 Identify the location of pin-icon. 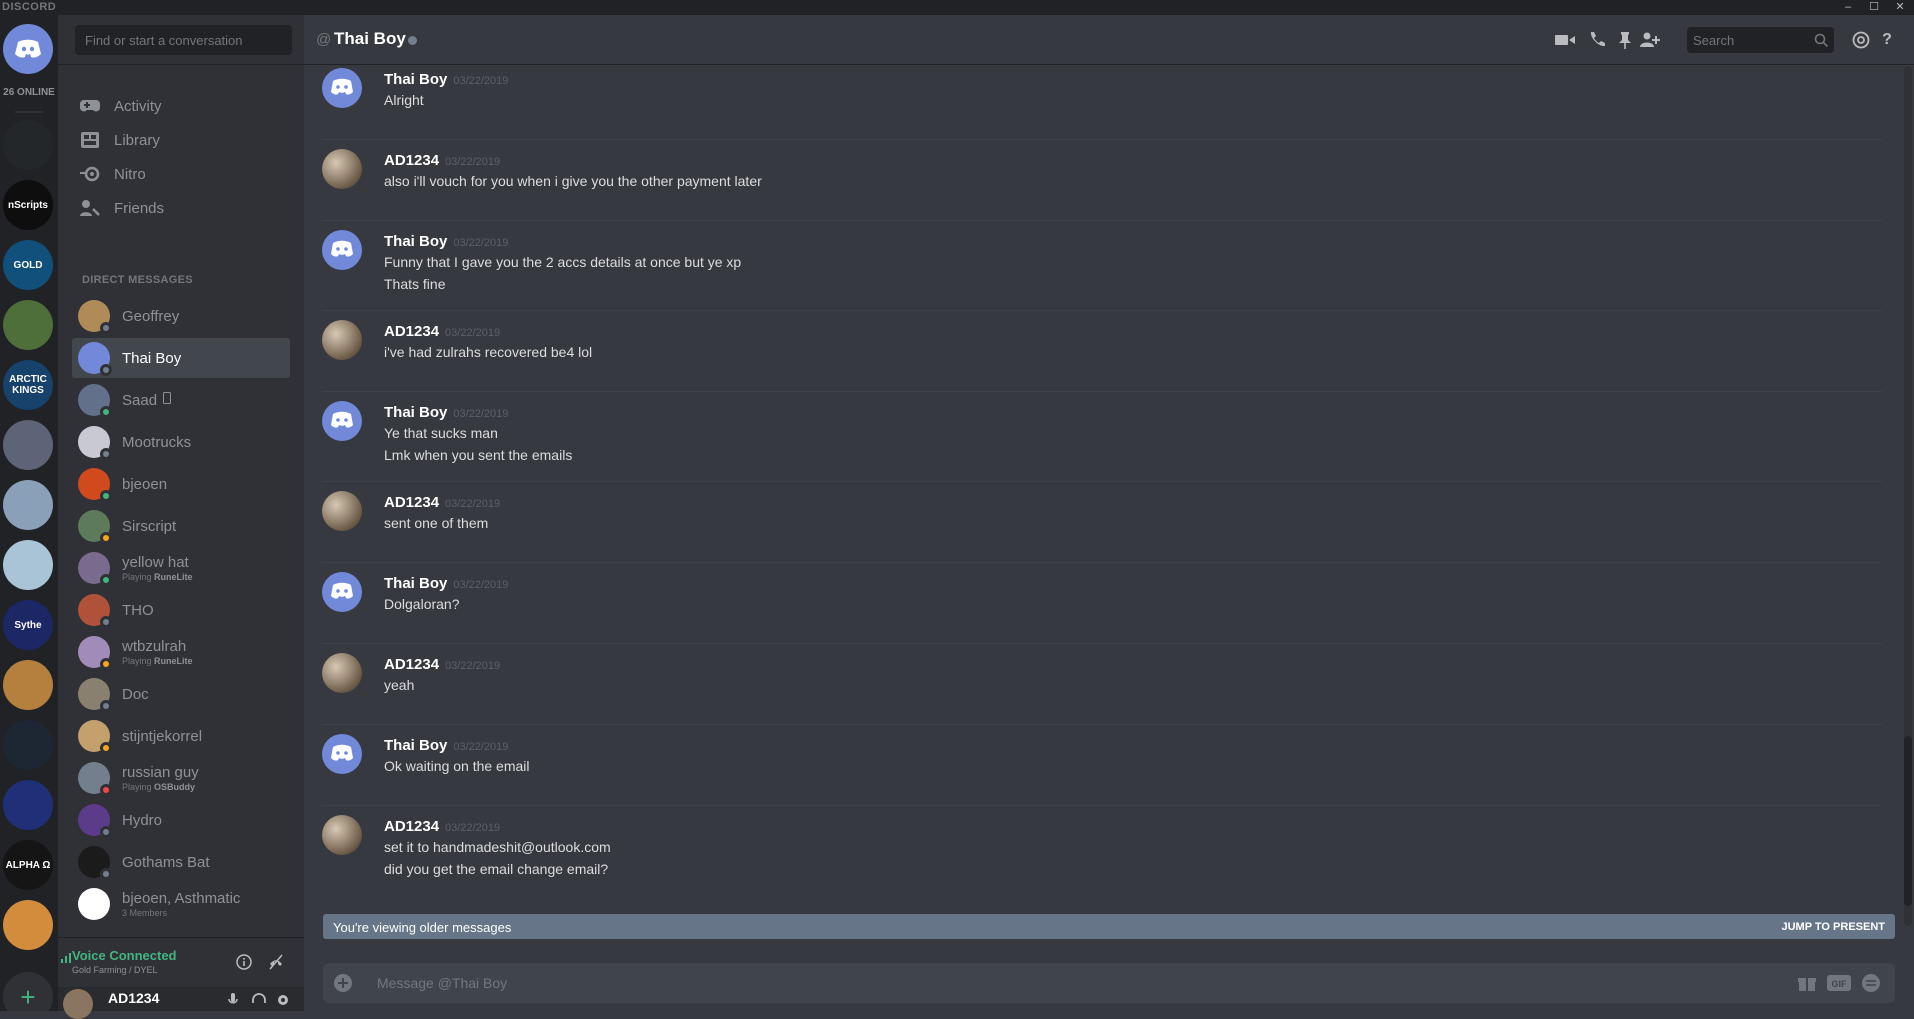
(1625, 40).